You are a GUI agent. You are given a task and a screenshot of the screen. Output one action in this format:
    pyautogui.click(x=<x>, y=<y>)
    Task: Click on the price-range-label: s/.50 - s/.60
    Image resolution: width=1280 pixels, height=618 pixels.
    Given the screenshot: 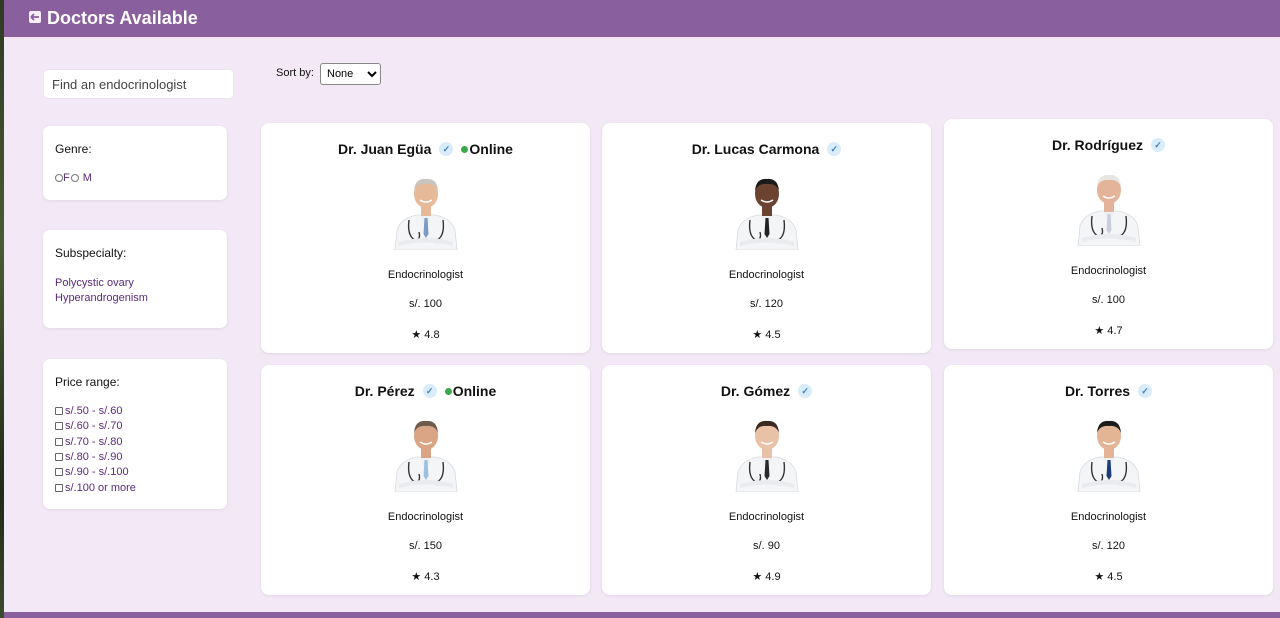 What is the action you would take?
    pyautogui.click(x=94, y=411)
    